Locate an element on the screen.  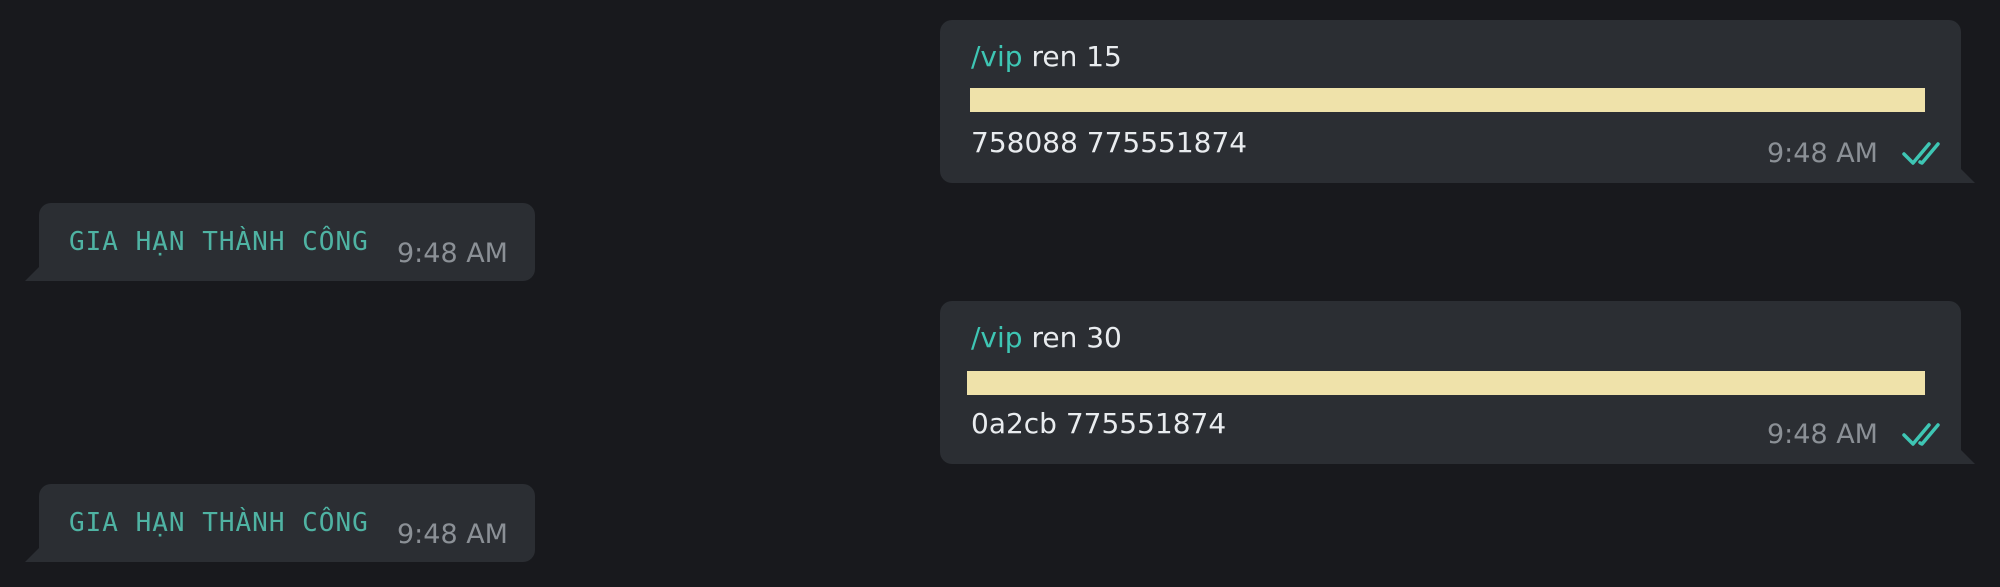
outgoing-message: /vip ren 30 0a2cb 775551874 9:48 AM is located at coordinates (1457, 382).